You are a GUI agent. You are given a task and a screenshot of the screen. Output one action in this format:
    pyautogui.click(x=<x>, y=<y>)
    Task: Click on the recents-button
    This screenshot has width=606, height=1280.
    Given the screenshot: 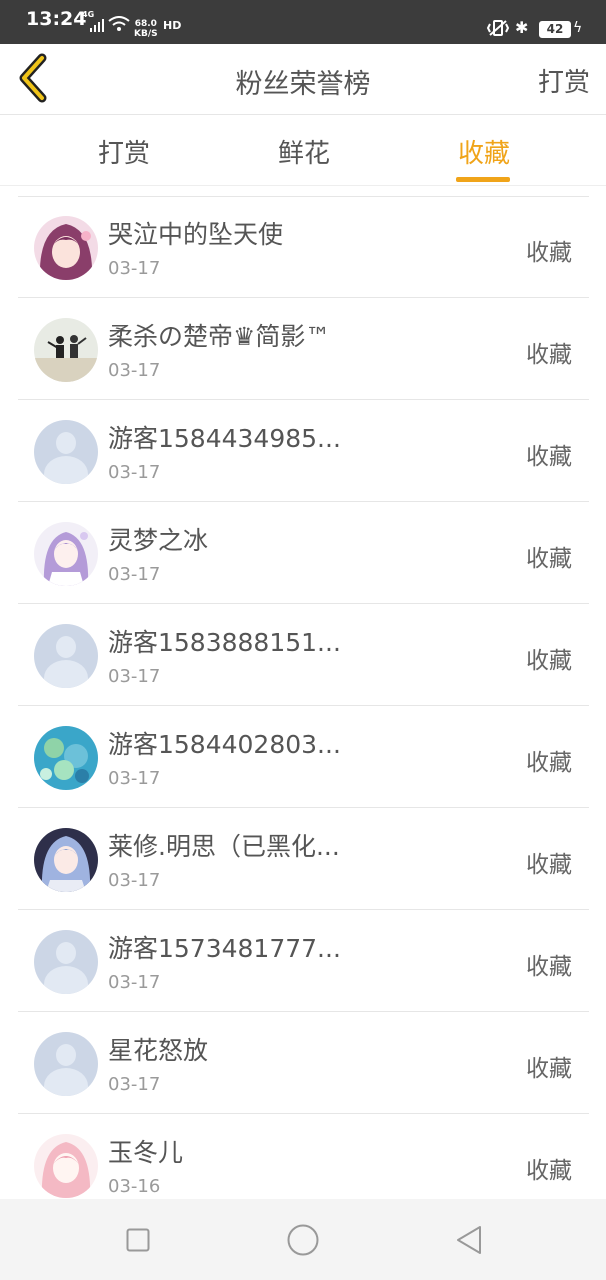 What is the action you would take?
    pyautogui.click(x=138, y=1242)
    